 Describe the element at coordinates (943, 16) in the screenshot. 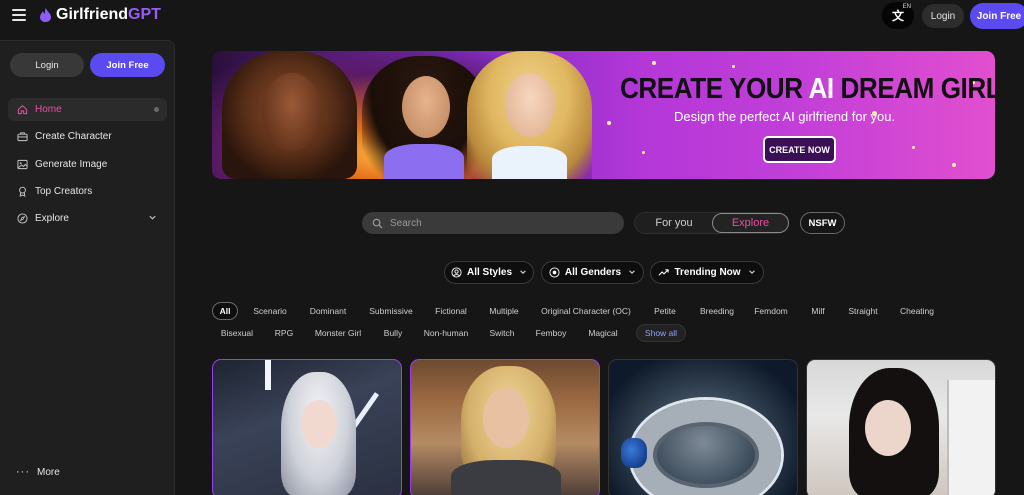

I see `login-button: Login` at that location.